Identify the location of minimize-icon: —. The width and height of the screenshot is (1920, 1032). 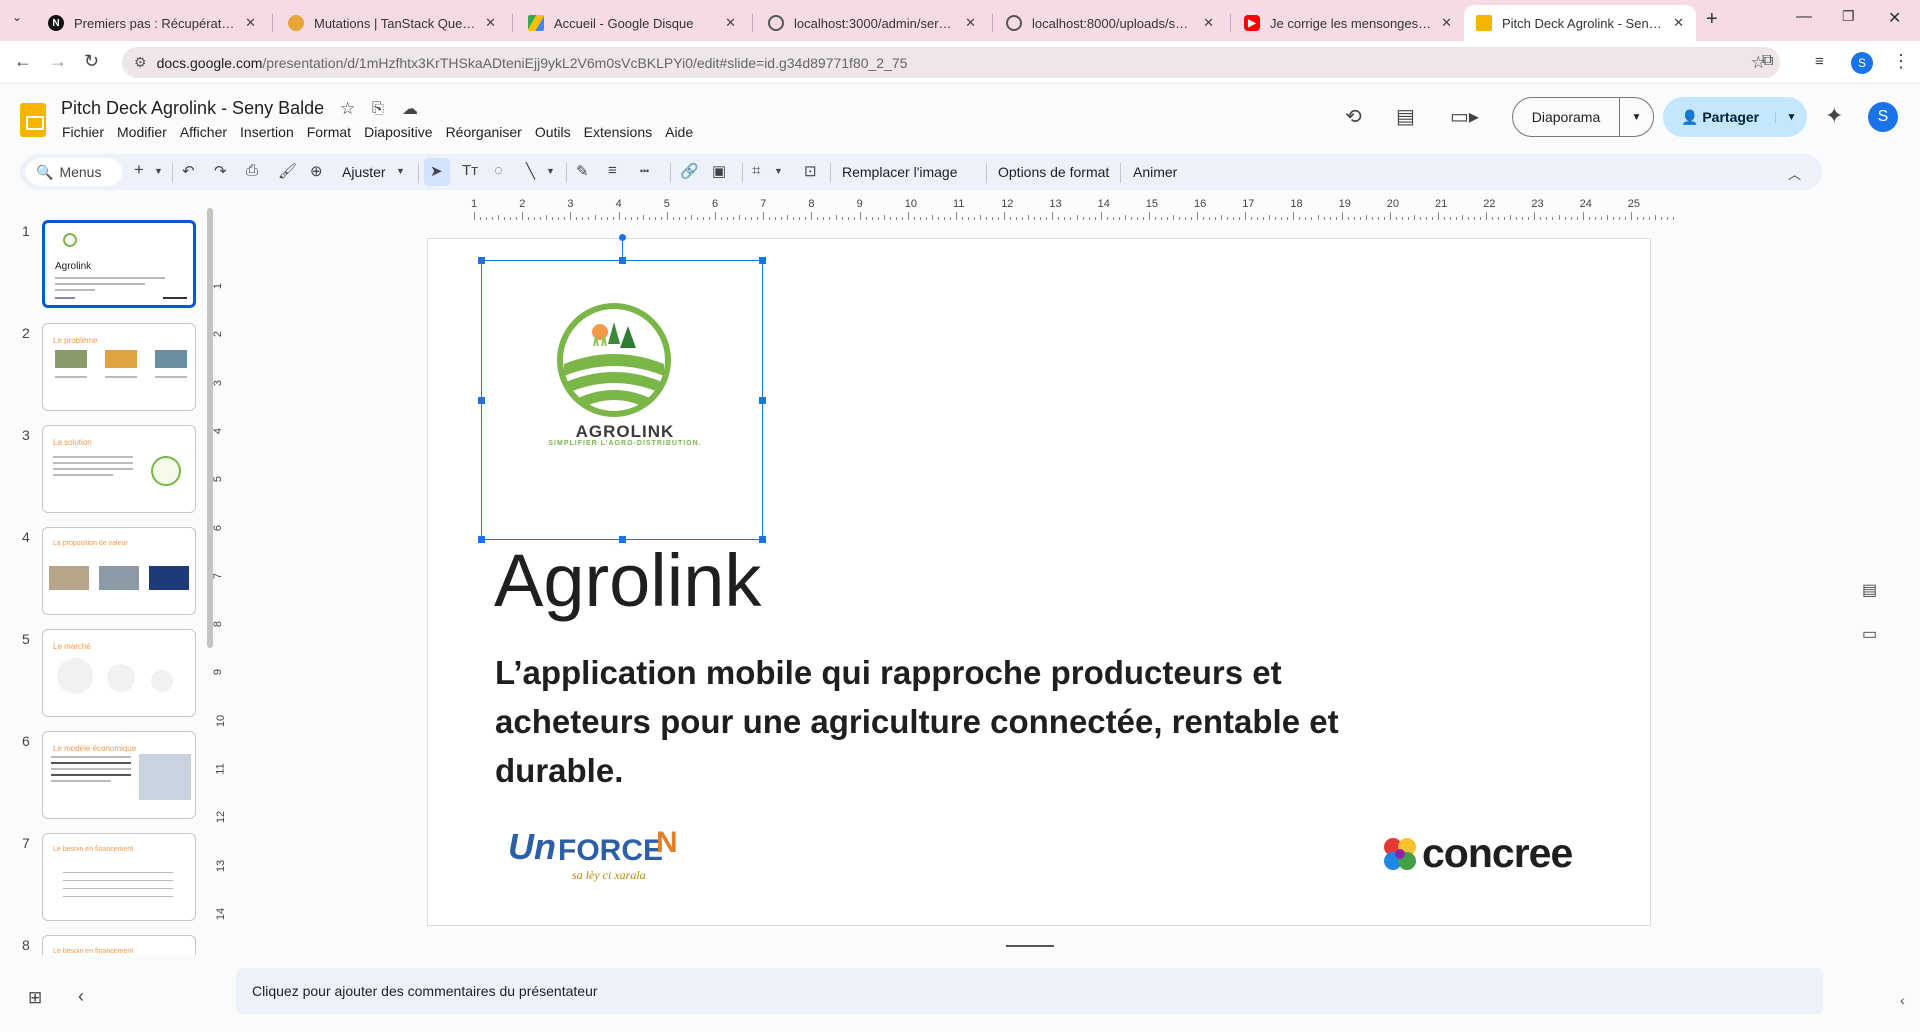
(1804, 17).